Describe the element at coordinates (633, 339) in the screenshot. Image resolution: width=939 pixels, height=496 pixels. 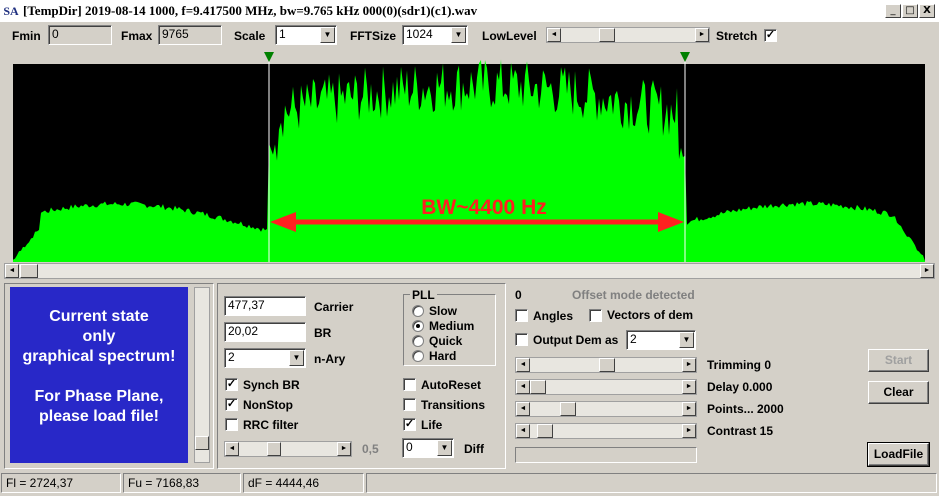
I see `output-dem-value: 2` at that location.